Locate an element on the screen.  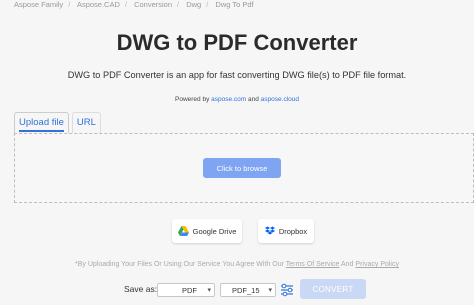
tab-upload-file: Upload file is located at coordinates (41, 123).